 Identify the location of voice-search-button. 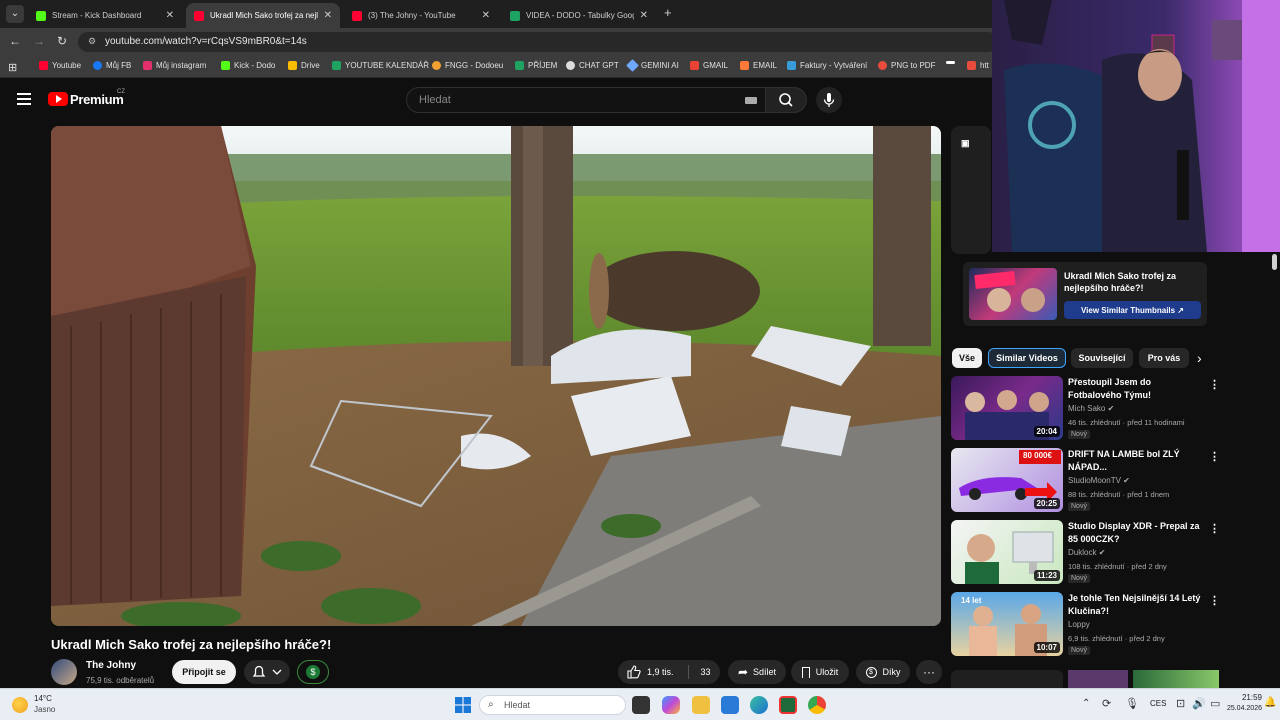
(829, 100).